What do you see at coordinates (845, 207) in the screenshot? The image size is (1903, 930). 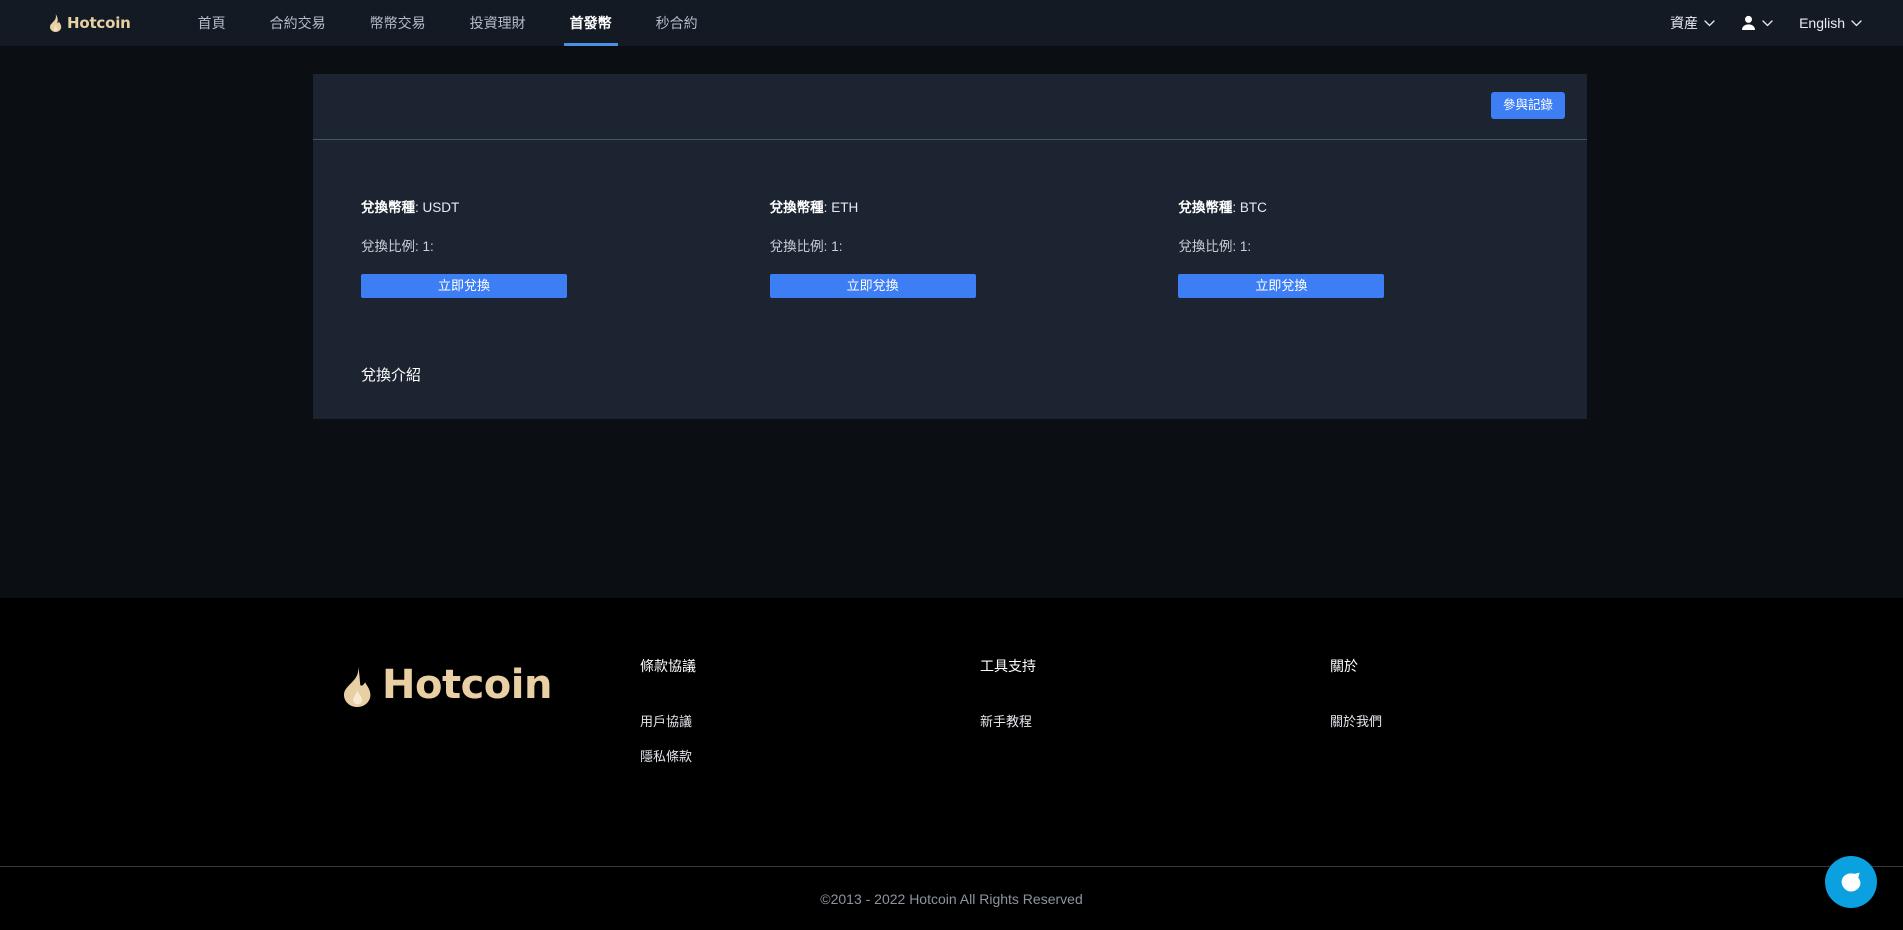 I see `currency-value: ETH` at bounding box center [845, 207].